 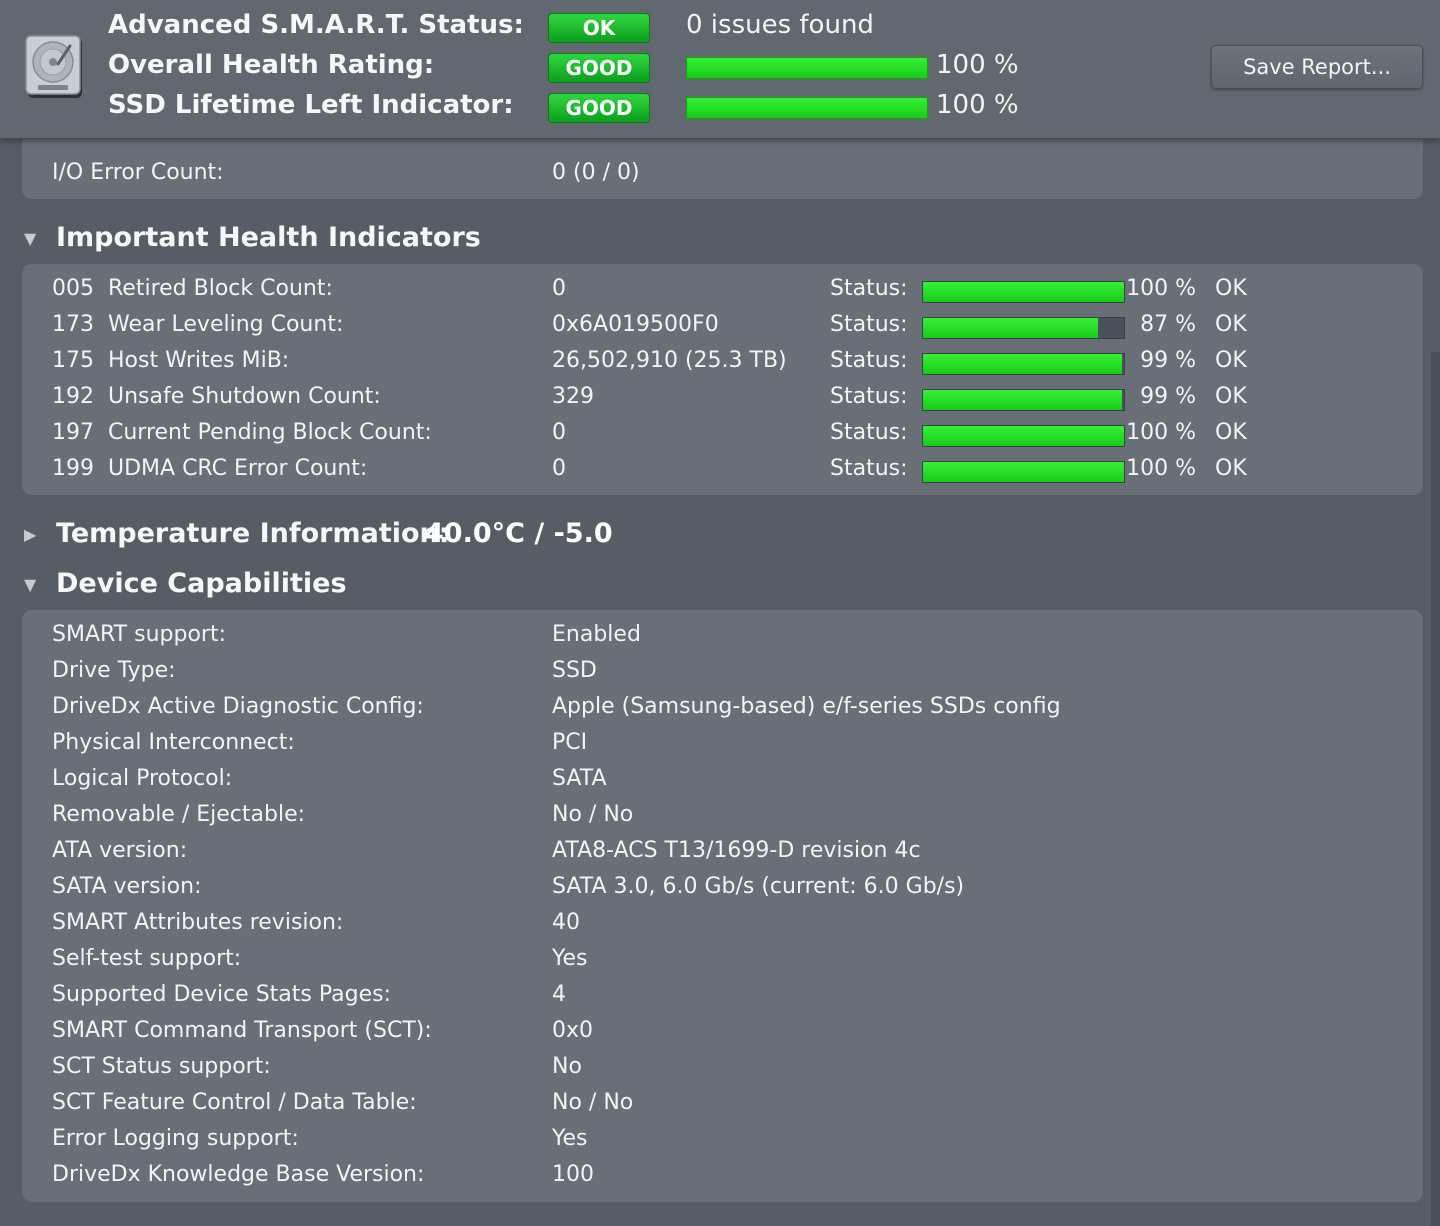 What do you see at coordinates (73, 468) in the screenshot?
I see `attribute-id: 199` at bounding box center [73, 468].